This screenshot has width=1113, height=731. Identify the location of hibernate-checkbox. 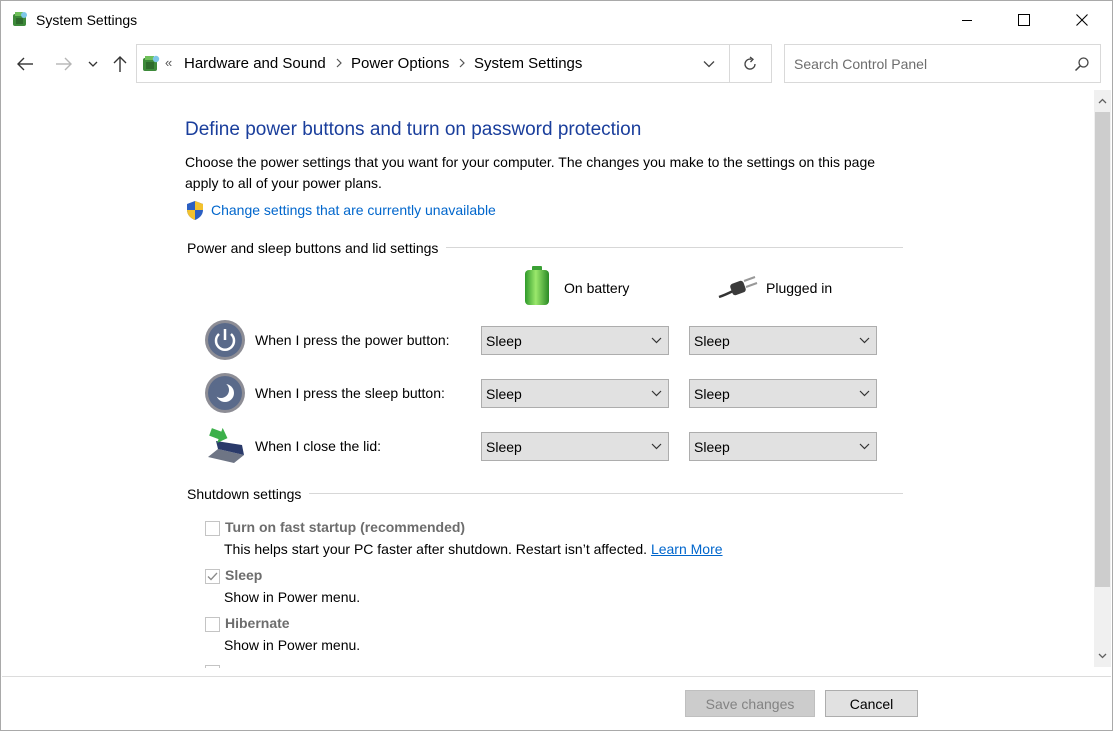
(212, 624).